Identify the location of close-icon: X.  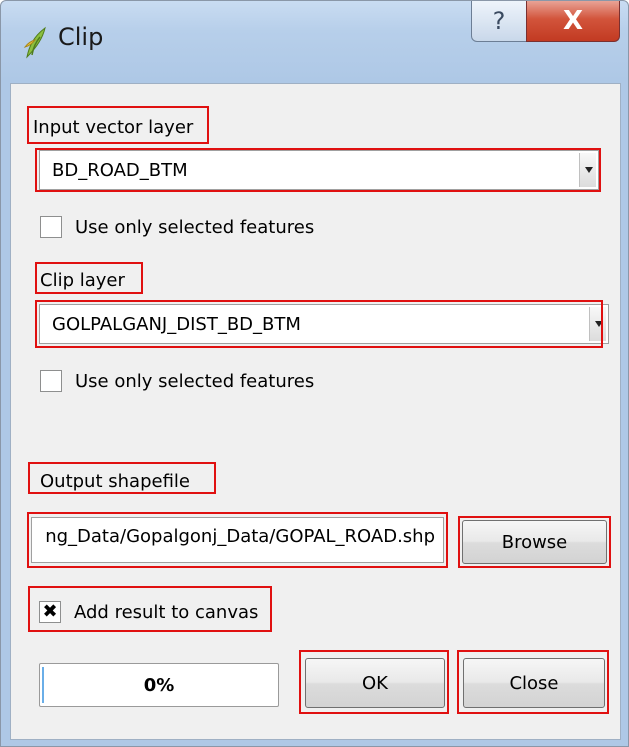
(573, 21).